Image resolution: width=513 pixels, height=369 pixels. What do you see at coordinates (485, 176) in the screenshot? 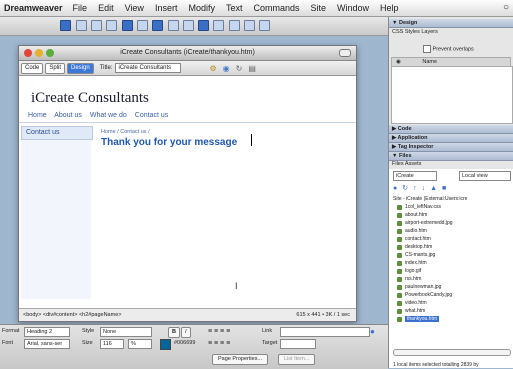
I see `view-select: Local view` at bounding box center [485, 176].